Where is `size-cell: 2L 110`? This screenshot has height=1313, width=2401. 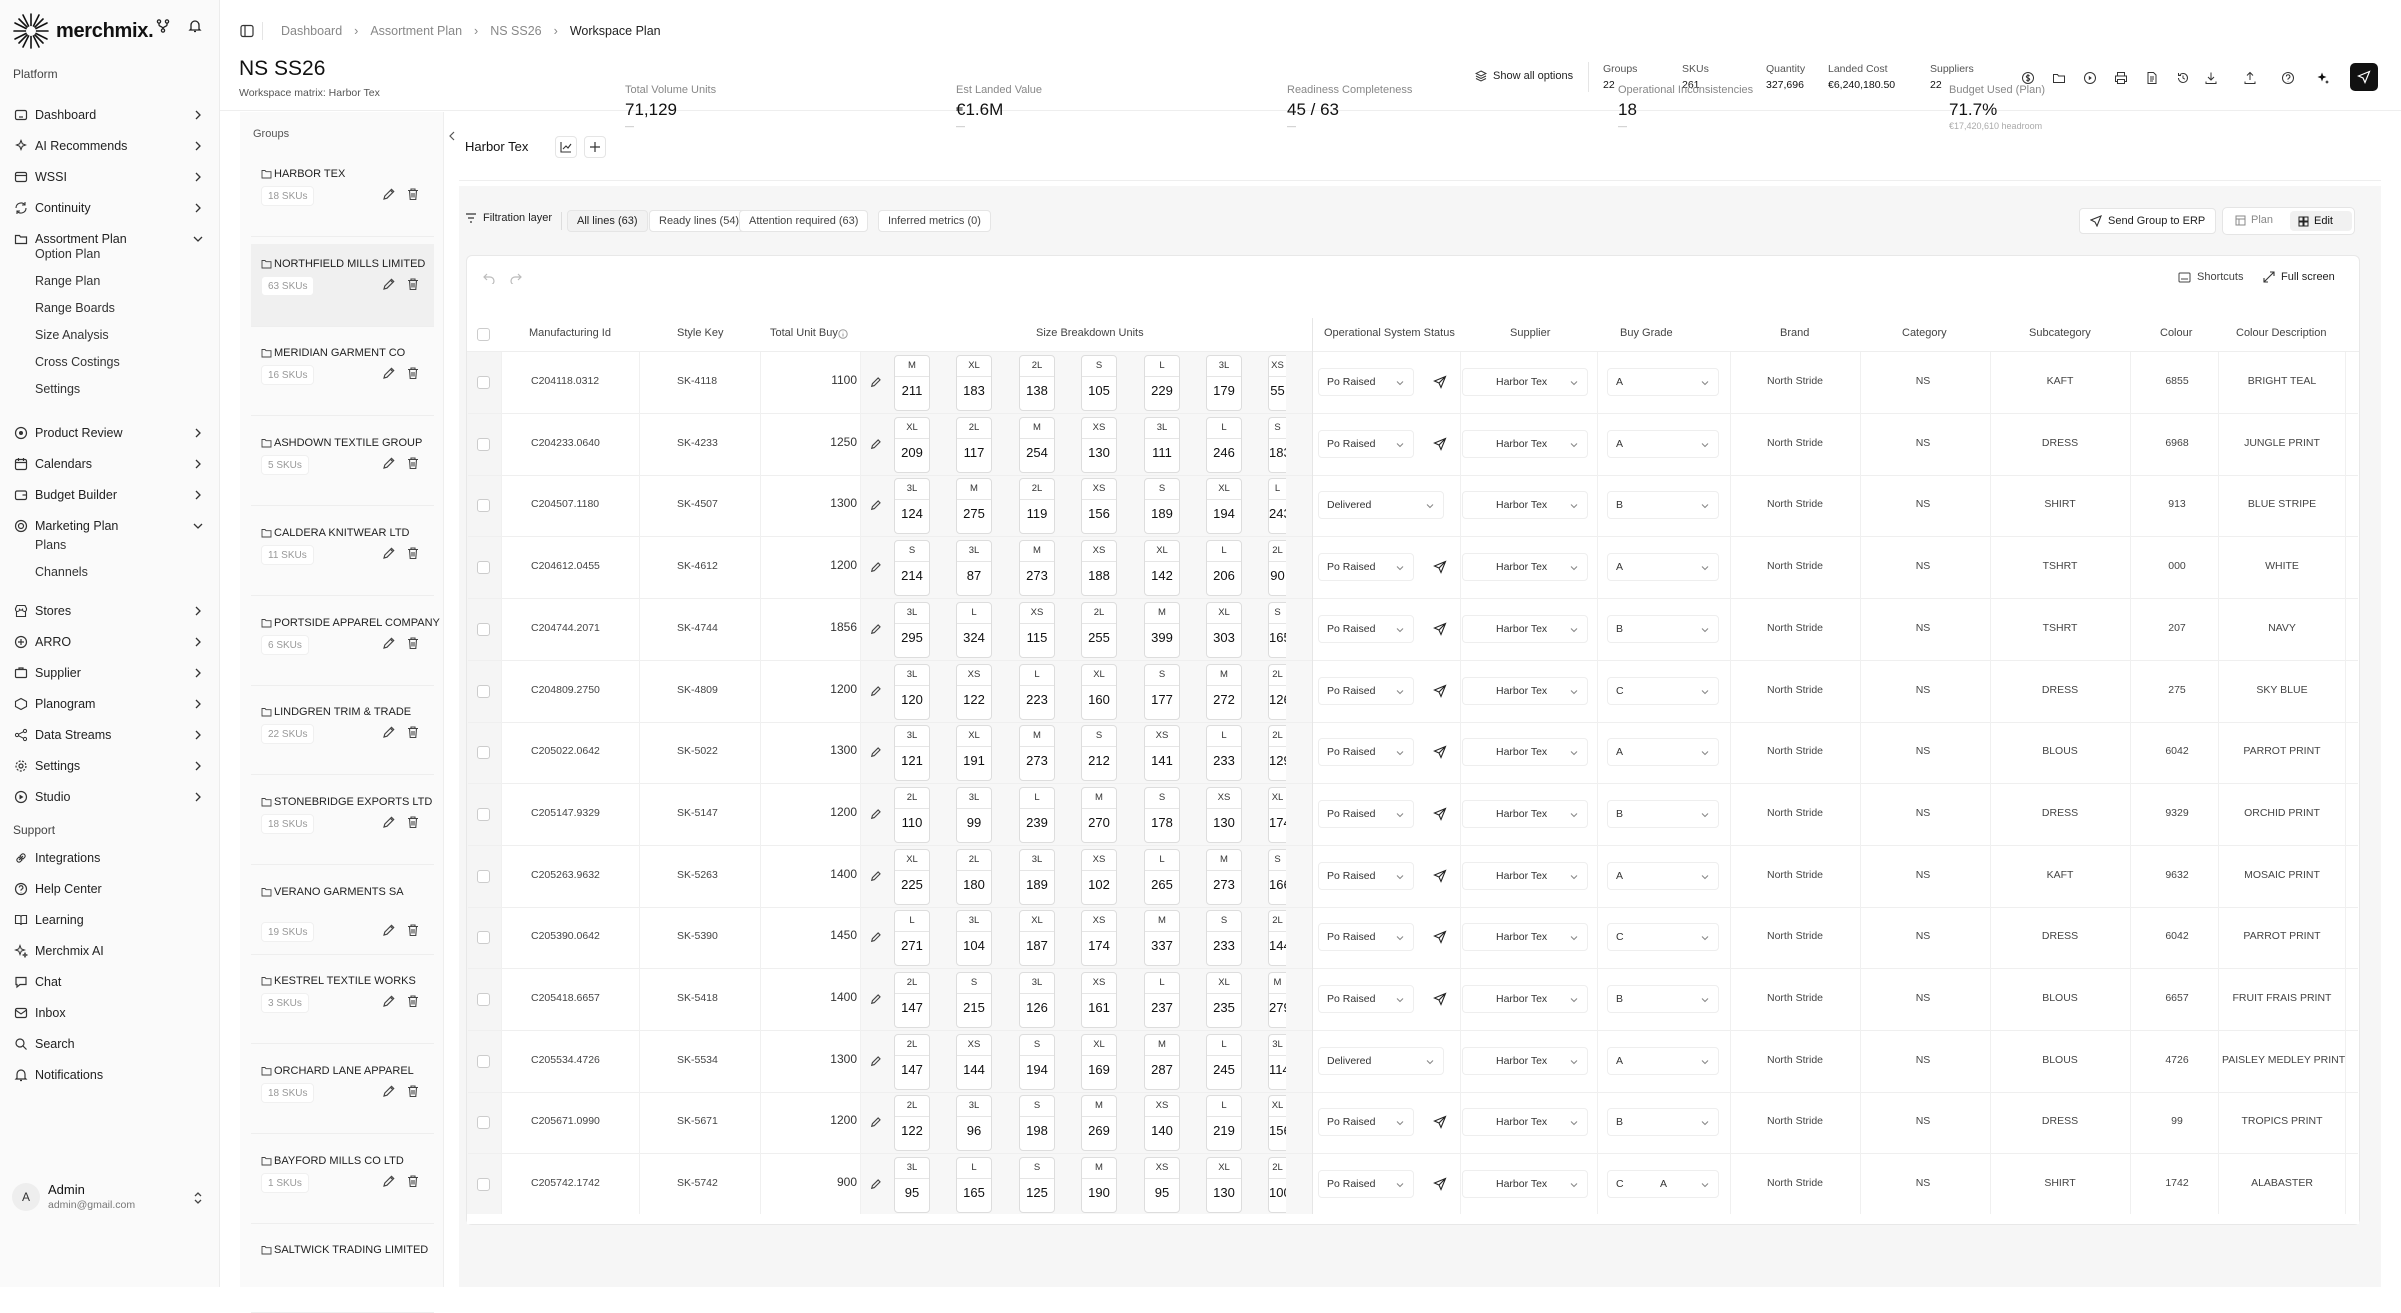 size-cell: 2L 110 is located at coordinates (912, 814).